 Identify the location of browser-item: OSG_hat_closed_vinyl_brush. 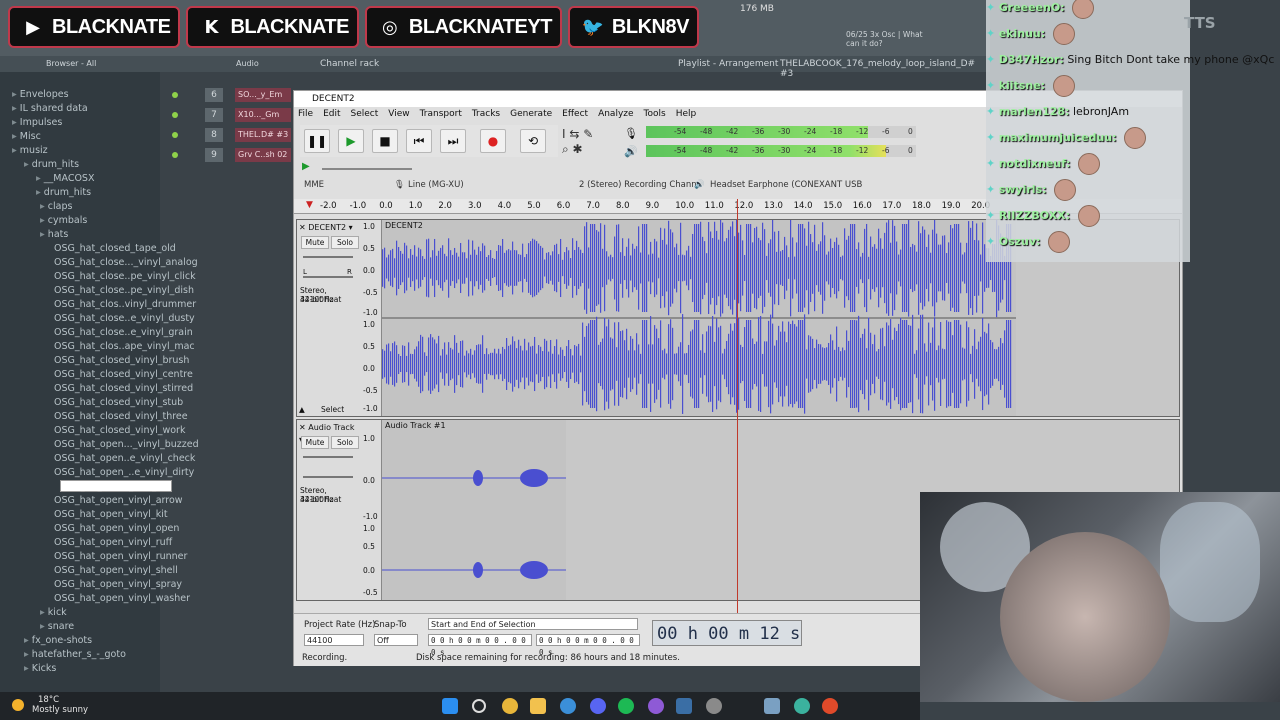
(121, 361).